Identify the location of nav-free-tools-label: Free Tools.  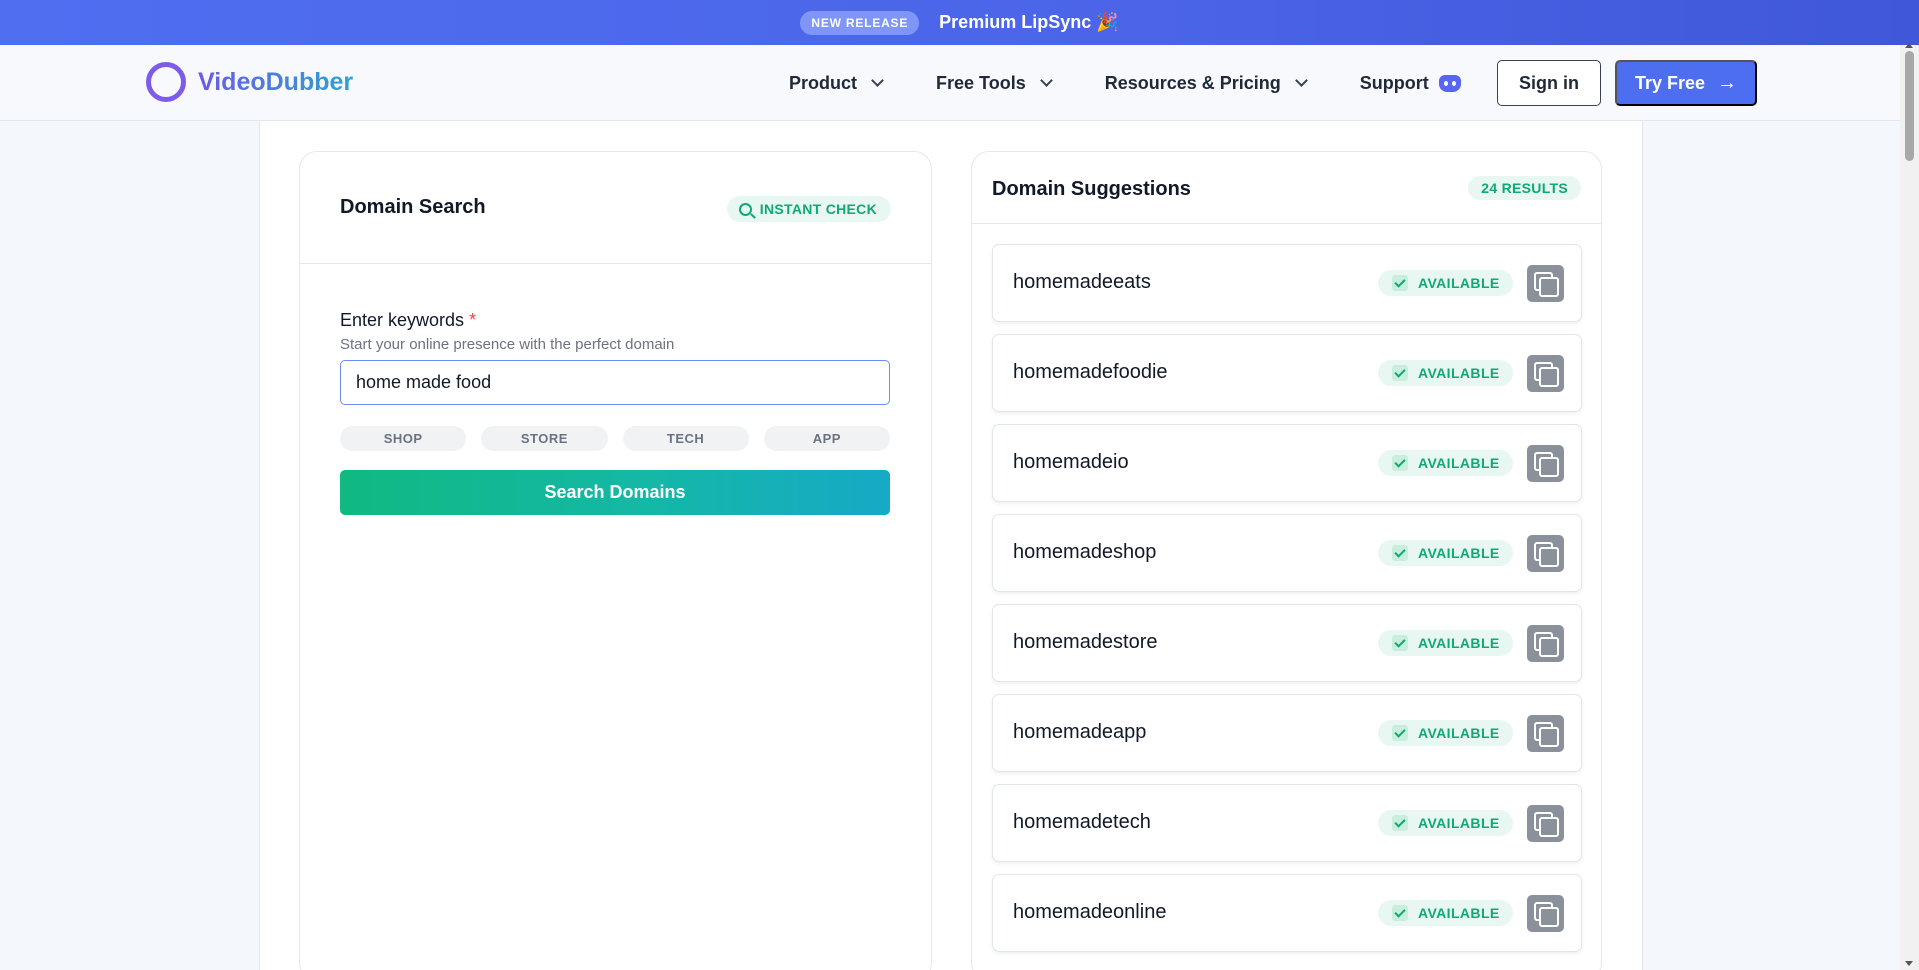
(981, 82).